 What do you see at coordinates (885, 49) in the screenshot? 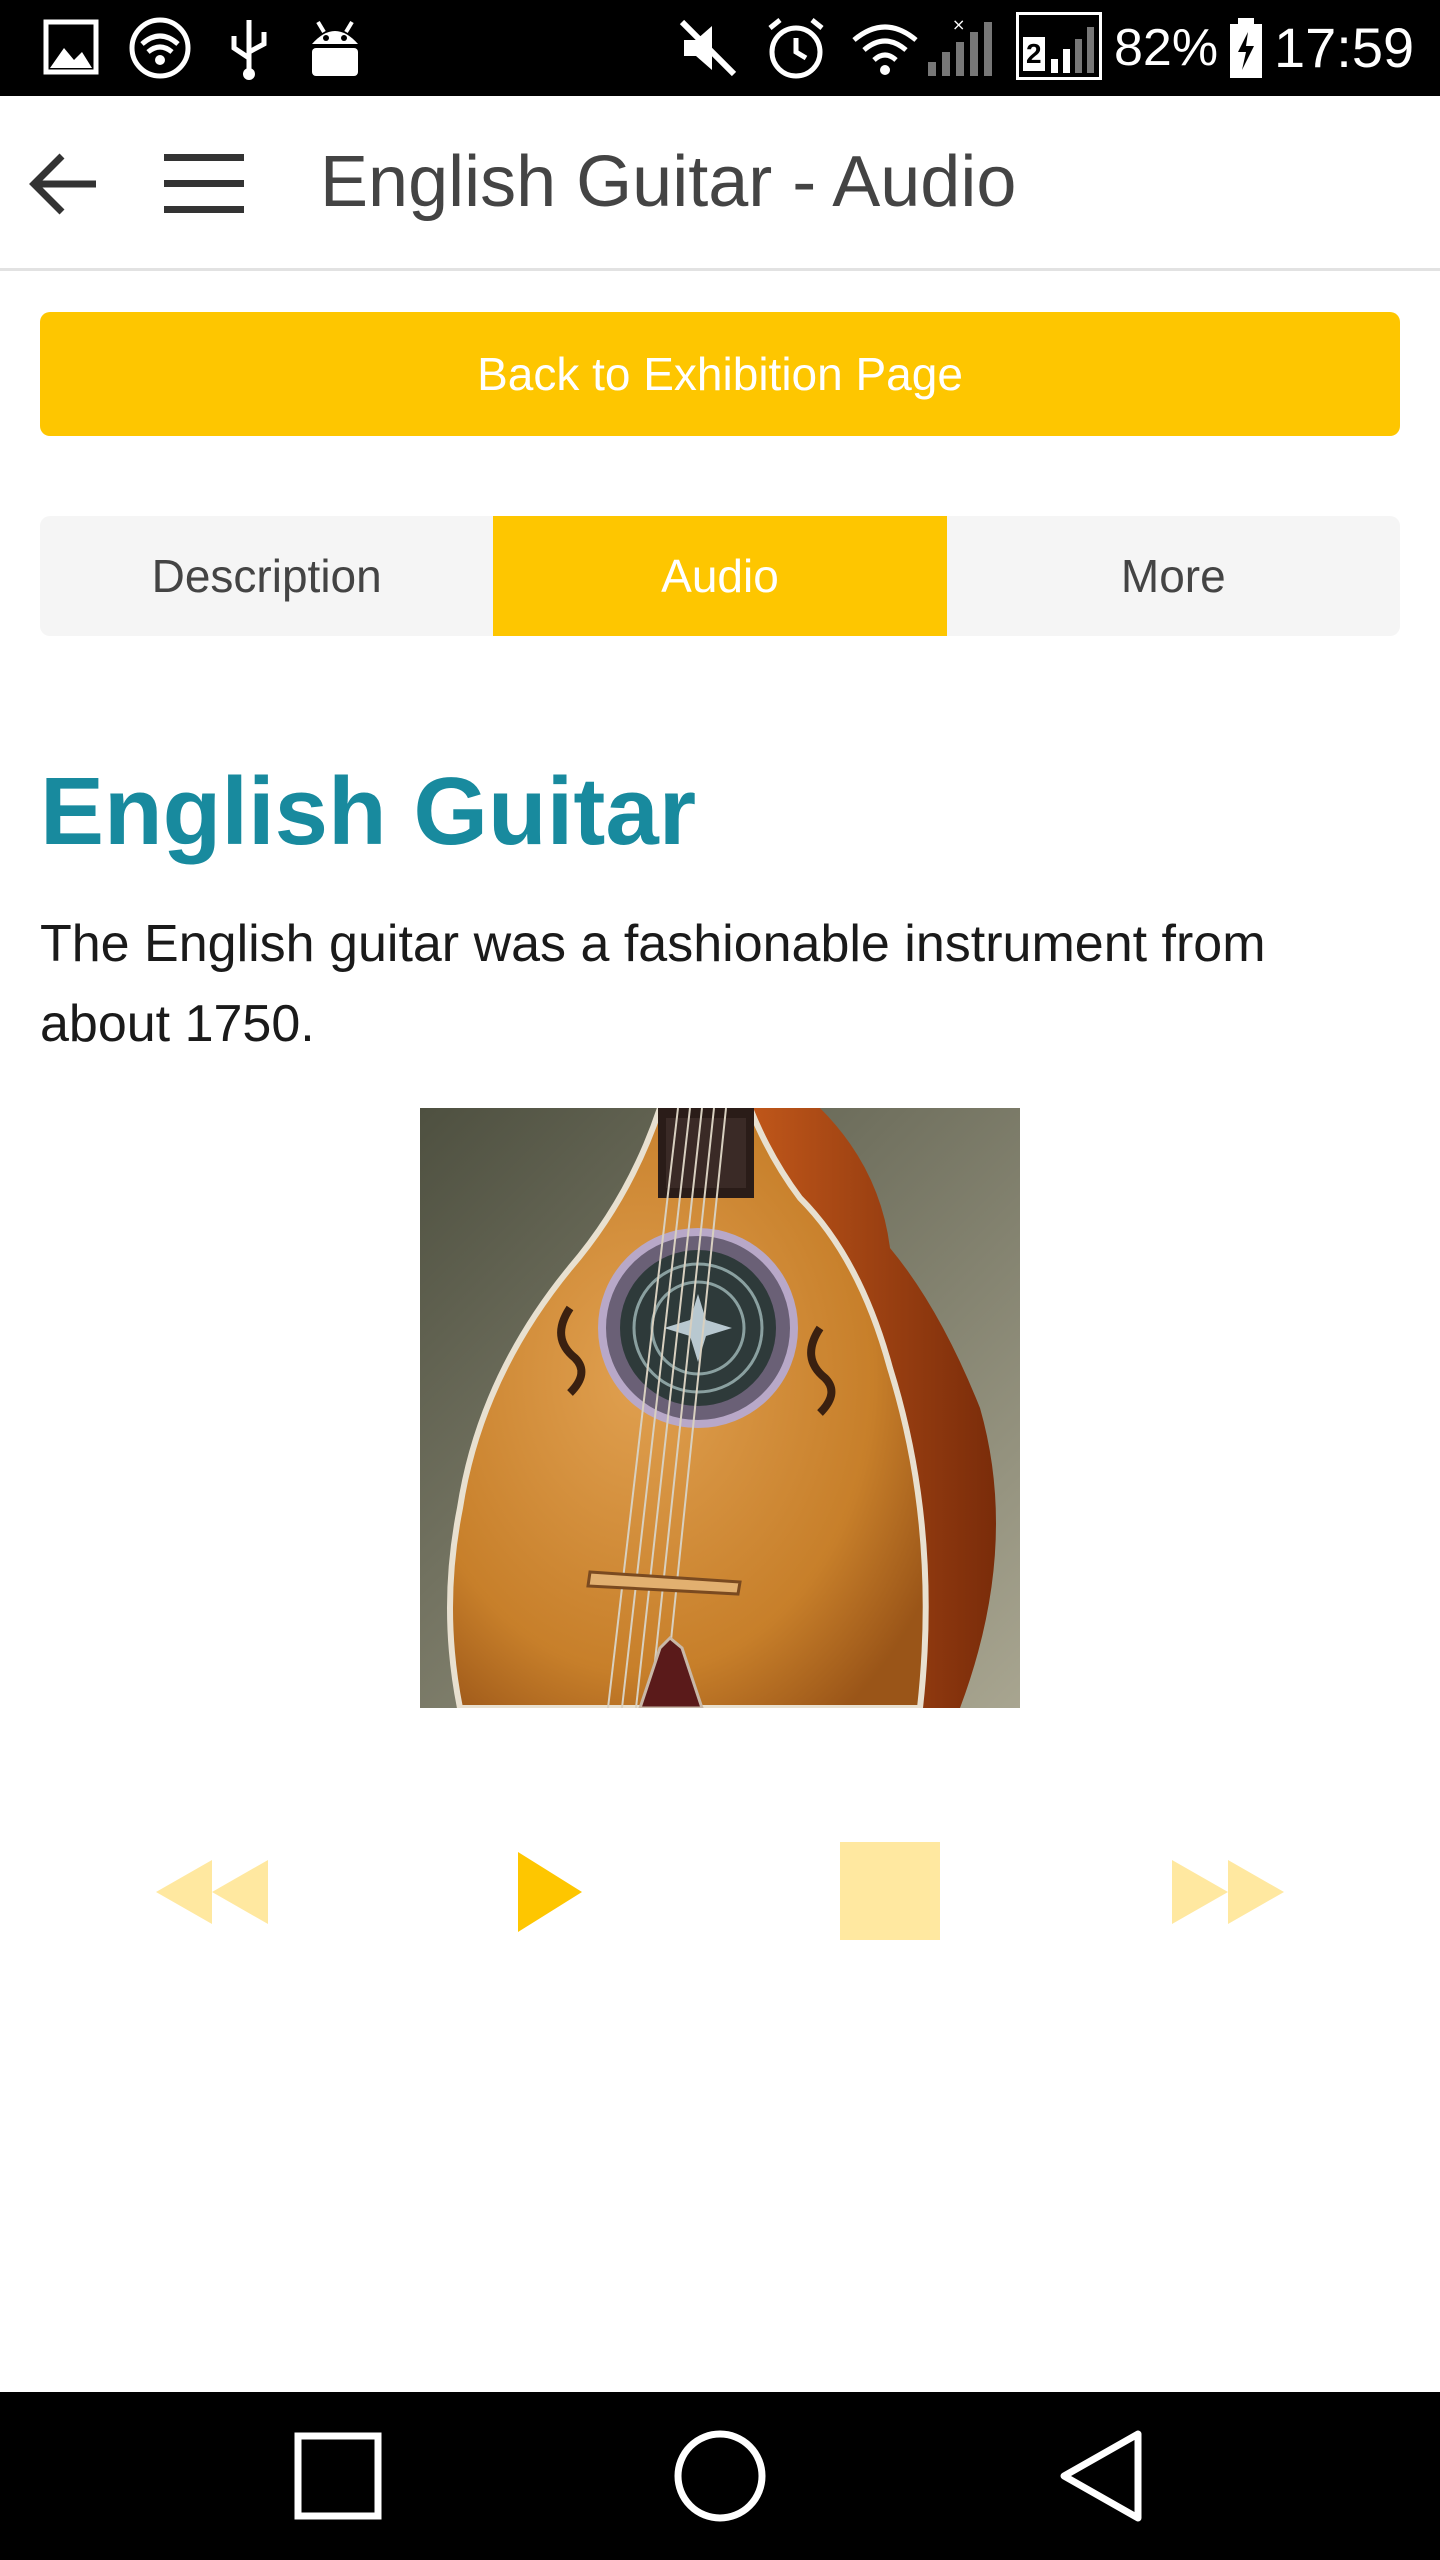
I see `wifi-icon` at bounding box center [885, 49].